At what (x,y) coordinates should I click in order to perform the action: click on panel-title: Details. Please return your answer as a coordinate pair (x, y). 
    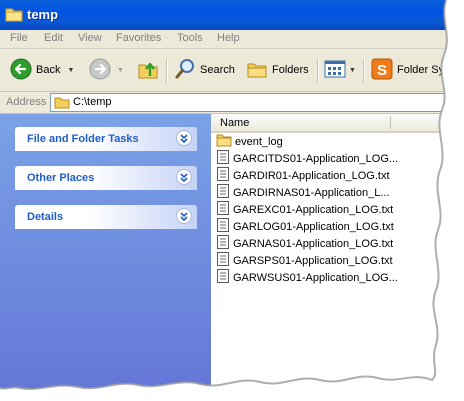
    Looking at the image, I should click on (45, 217).